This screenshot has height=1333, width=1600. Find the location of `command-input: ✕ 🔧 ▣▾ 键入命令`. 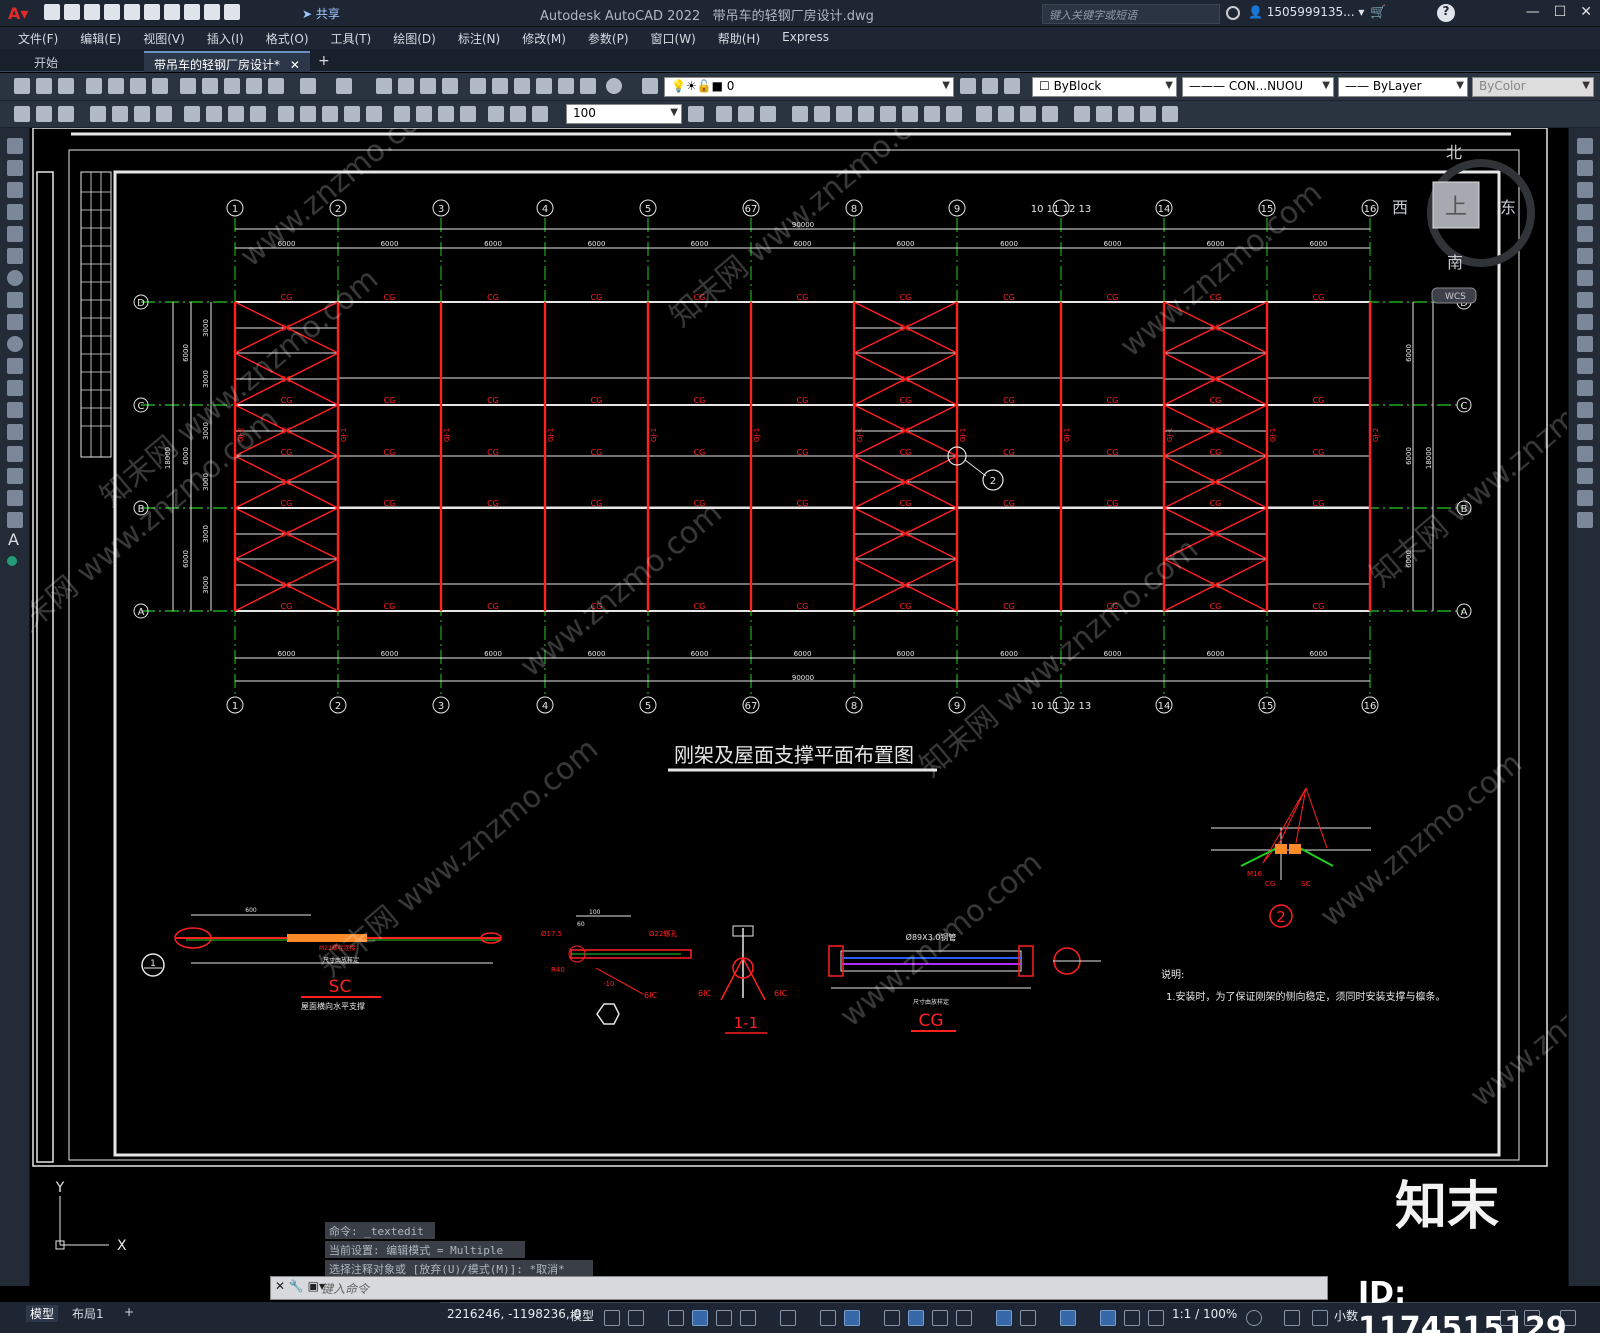

command-input: ✕ 🔧 ▣▾ 键入命令 is located at coordinates (799, 1288).